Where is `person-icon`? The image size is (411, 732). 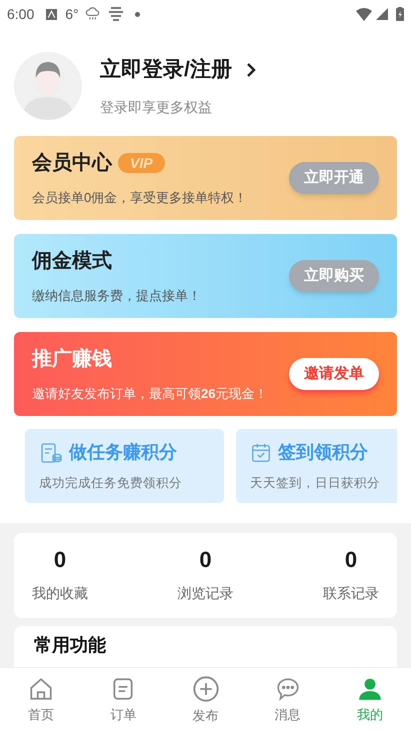
person-icon is located at coordinates (369, 689).